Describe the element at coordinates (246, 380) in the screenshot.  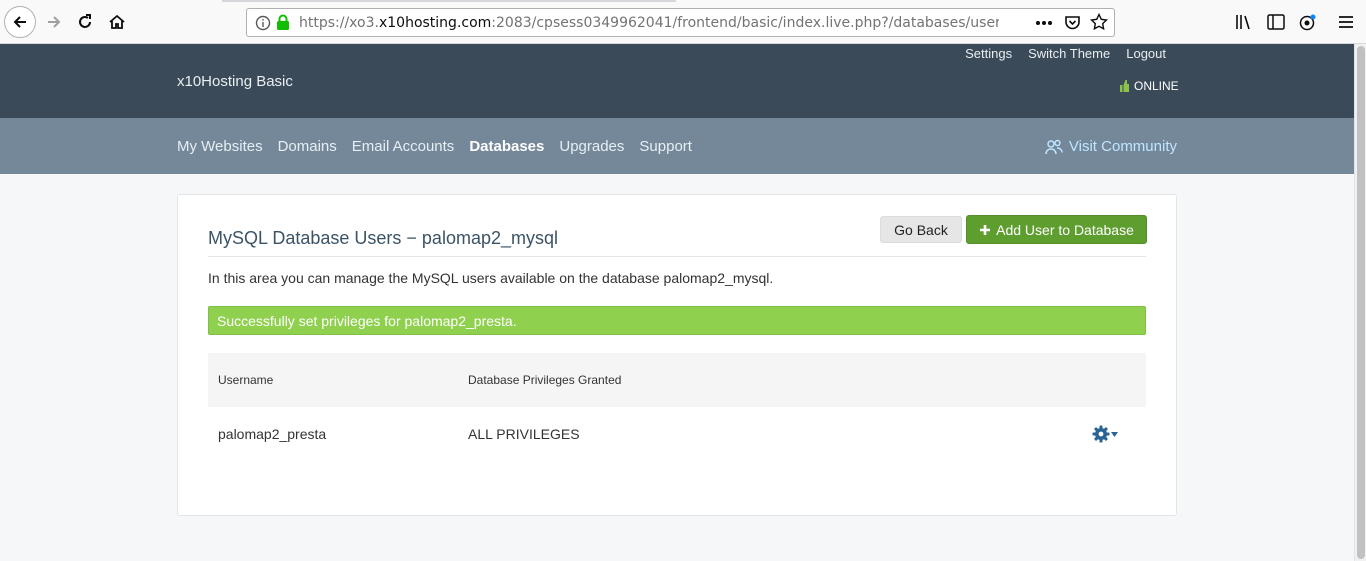
I see `column-username: Username` at that location.